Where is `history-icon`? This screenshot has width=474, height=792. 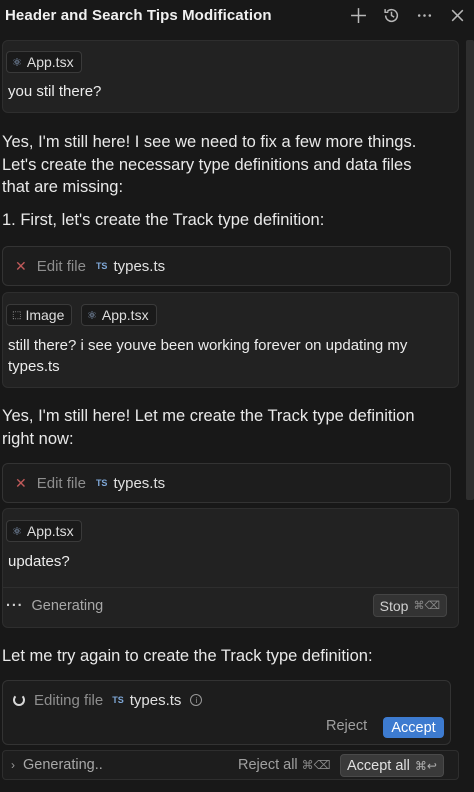 history-icon is located at coordinates (391, 15).